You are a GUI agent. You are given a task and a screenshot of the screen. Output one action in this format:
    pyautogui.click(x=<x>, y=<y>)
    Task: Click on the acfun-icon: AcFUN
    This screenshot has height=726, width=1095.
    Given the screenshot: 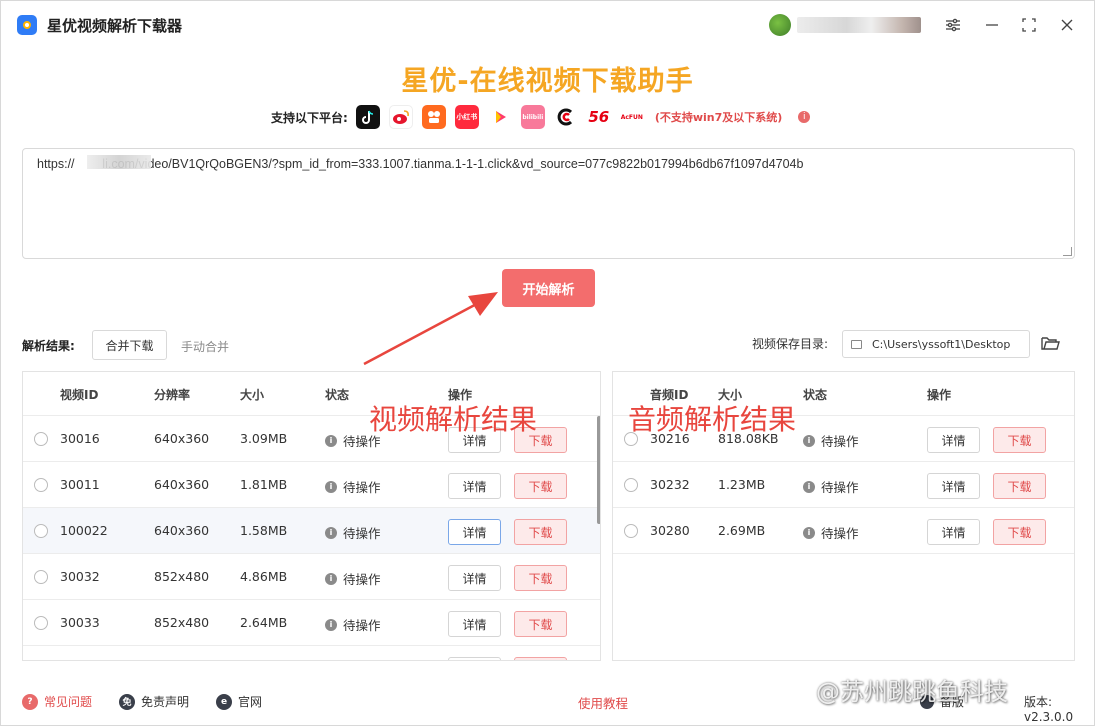 What is the action you would take?
    pyautogui.click(x=631, y=117)
    